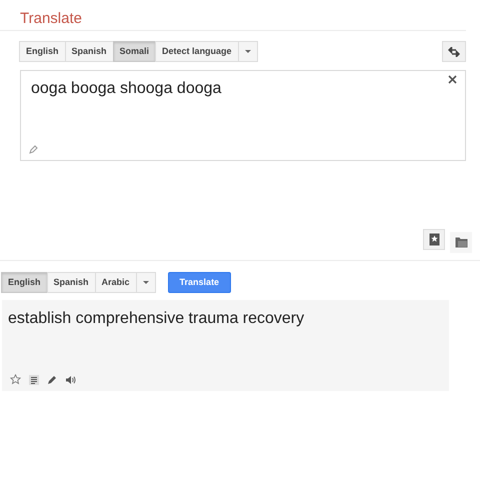  I want to click on swap-icon, so click(454, 51).